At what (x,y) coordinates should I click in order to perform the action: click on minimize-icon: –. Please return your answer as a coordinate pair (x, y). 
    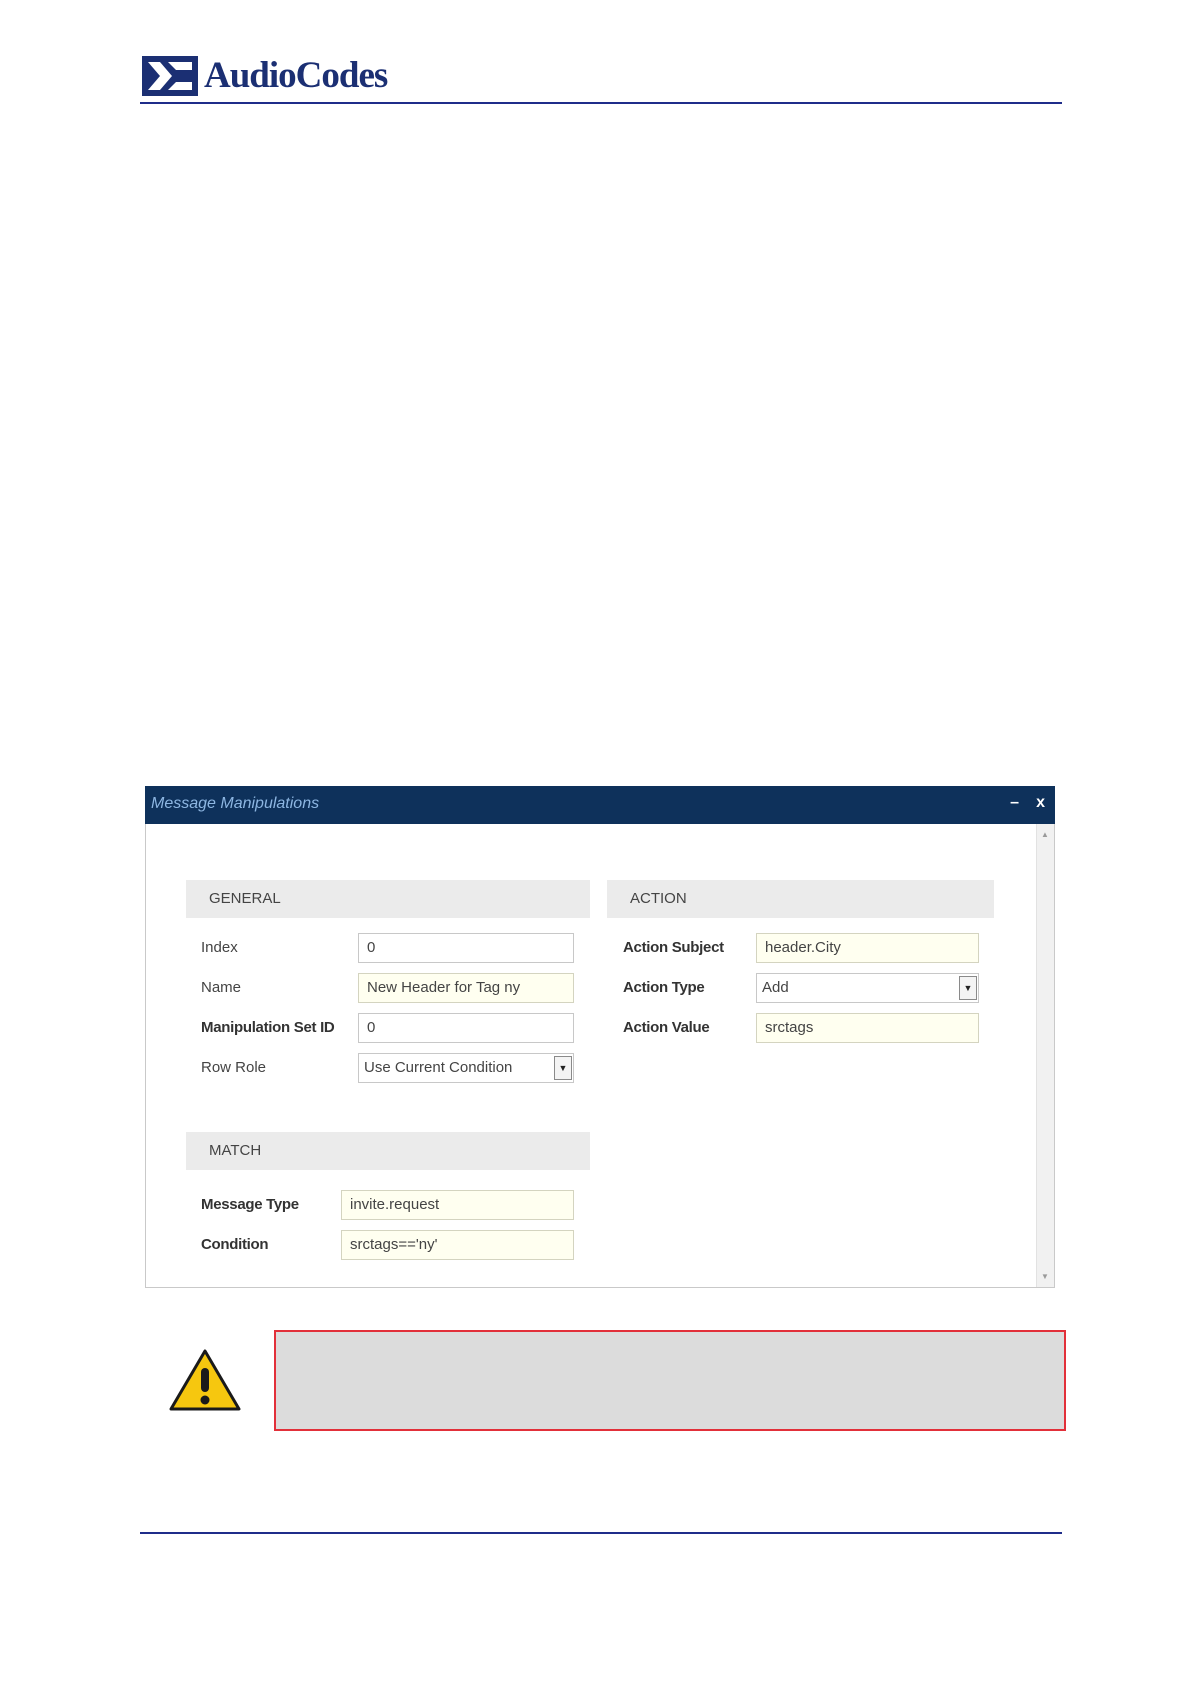
    Looking at the image, I should click on (1014, 803).